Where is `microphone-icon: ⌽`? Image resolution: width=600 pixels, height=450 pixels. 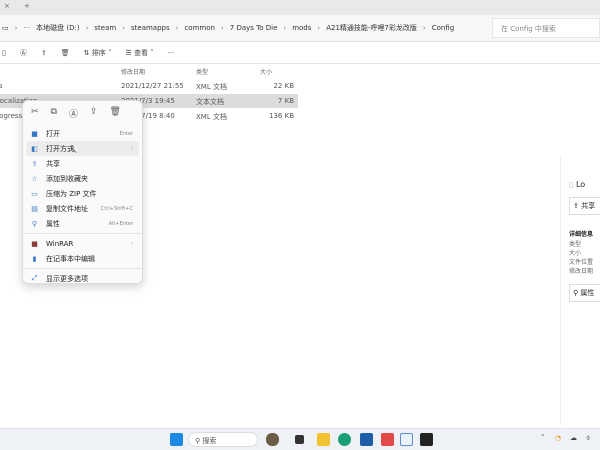 microphone-icon: ⌽ is located at coordinates (588, 438).